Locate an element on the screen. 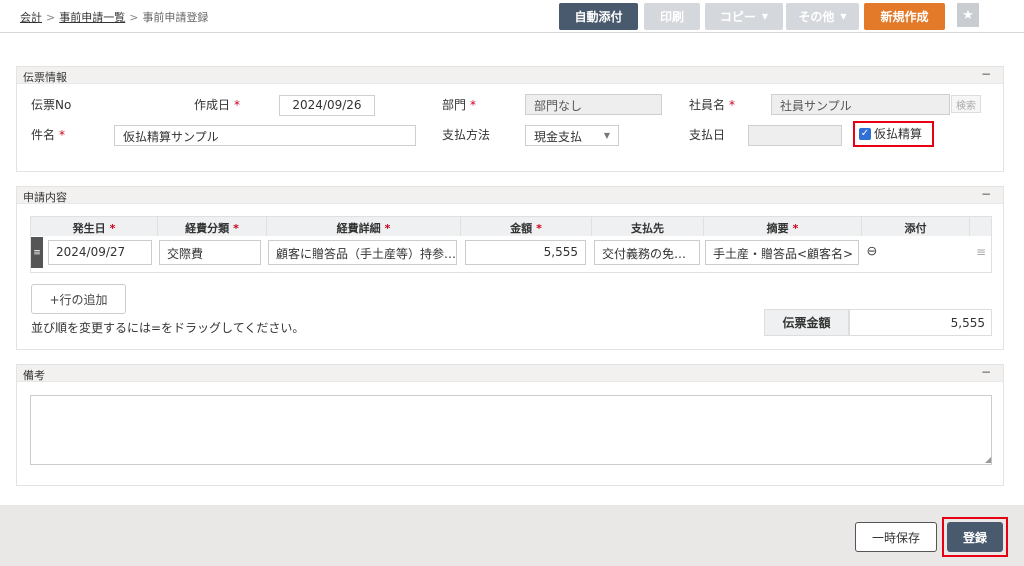 This screenshot has height=566, width=1024. department-label: 部門 * is located at coordinates (459, 104).